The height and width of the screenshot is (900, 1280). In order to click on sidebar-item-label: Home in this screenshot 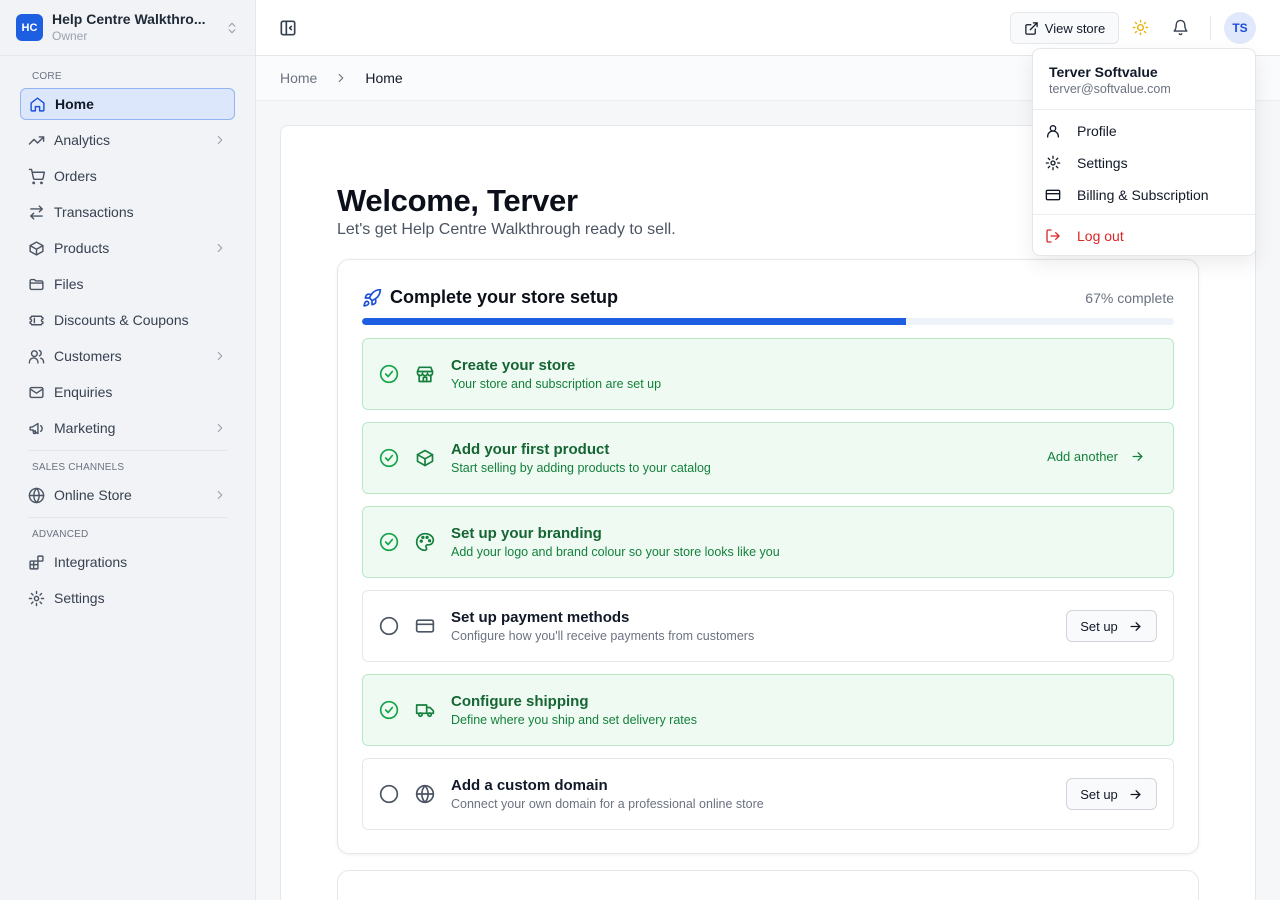, I will do `click(74, 104)`.